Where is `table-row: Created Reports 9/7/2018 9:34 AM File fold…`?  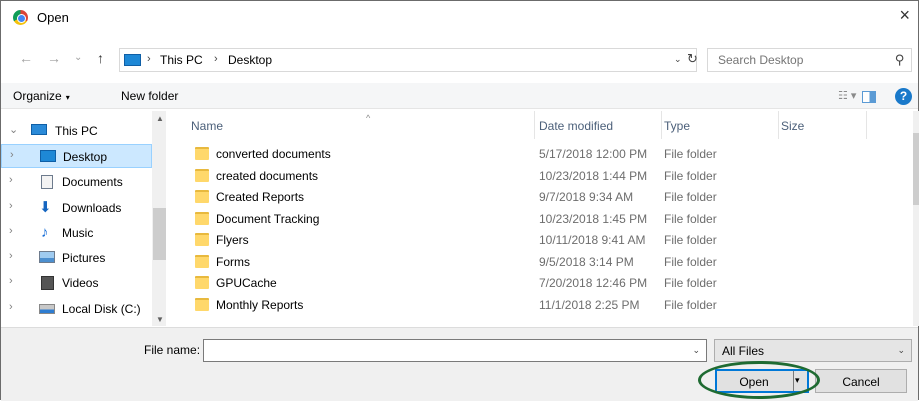
table-row: Created Reports 9/7/2018 9:34 AM File fold… is located at coordinates (540, 197).